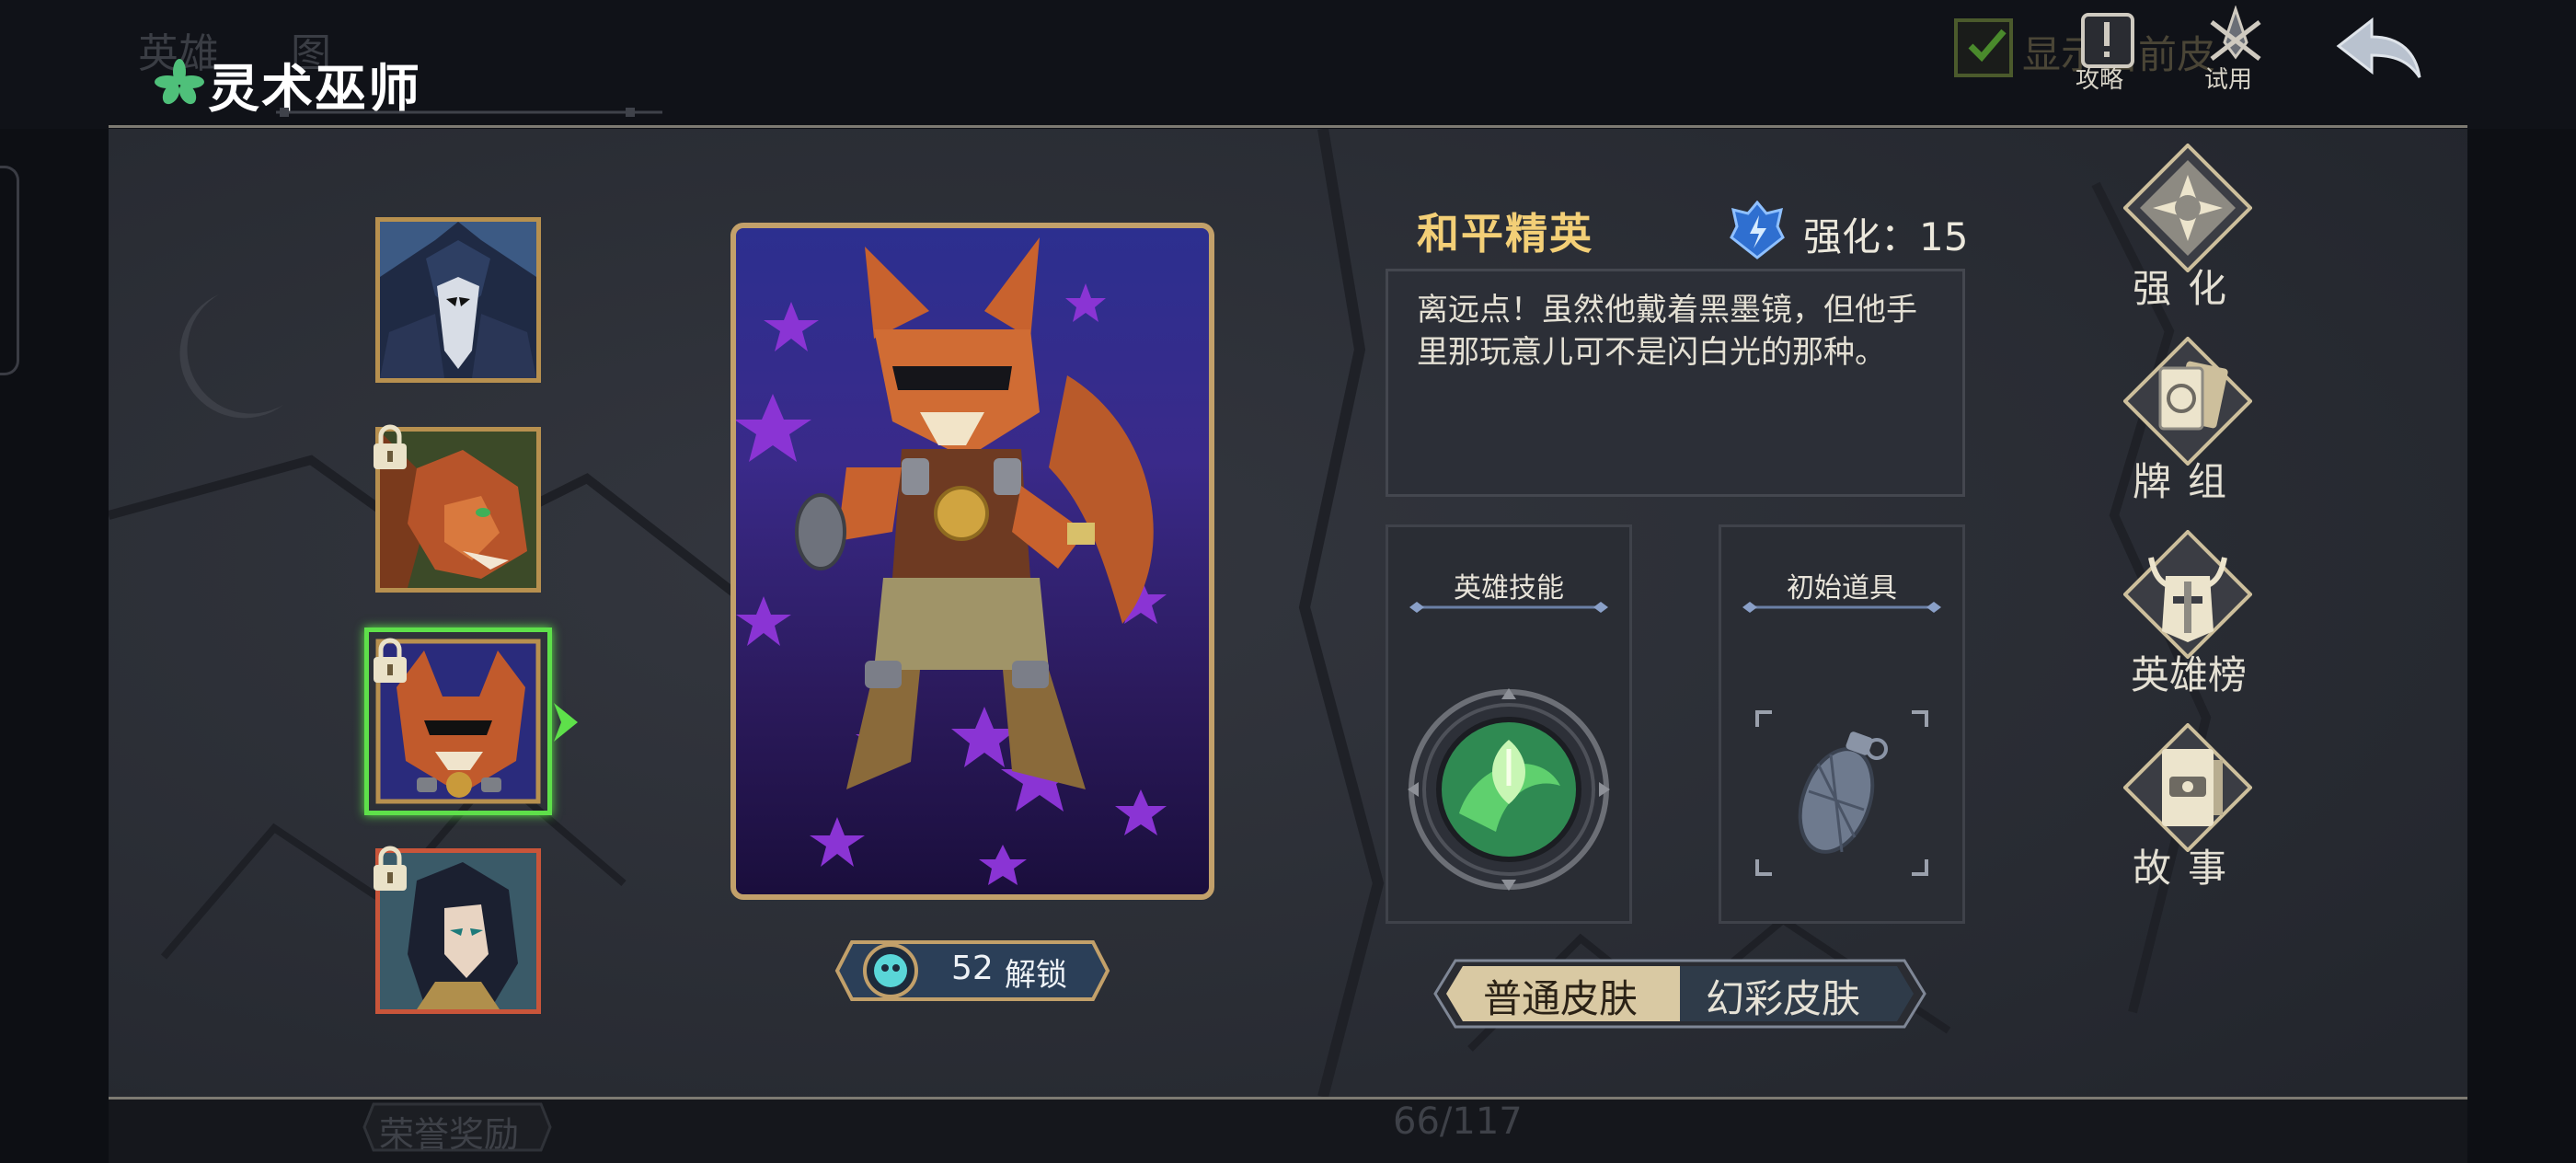 Image resolution: width=2576 pixels, height=1163 pixels. I want to click on helmet-icon, so click(2187, 595).